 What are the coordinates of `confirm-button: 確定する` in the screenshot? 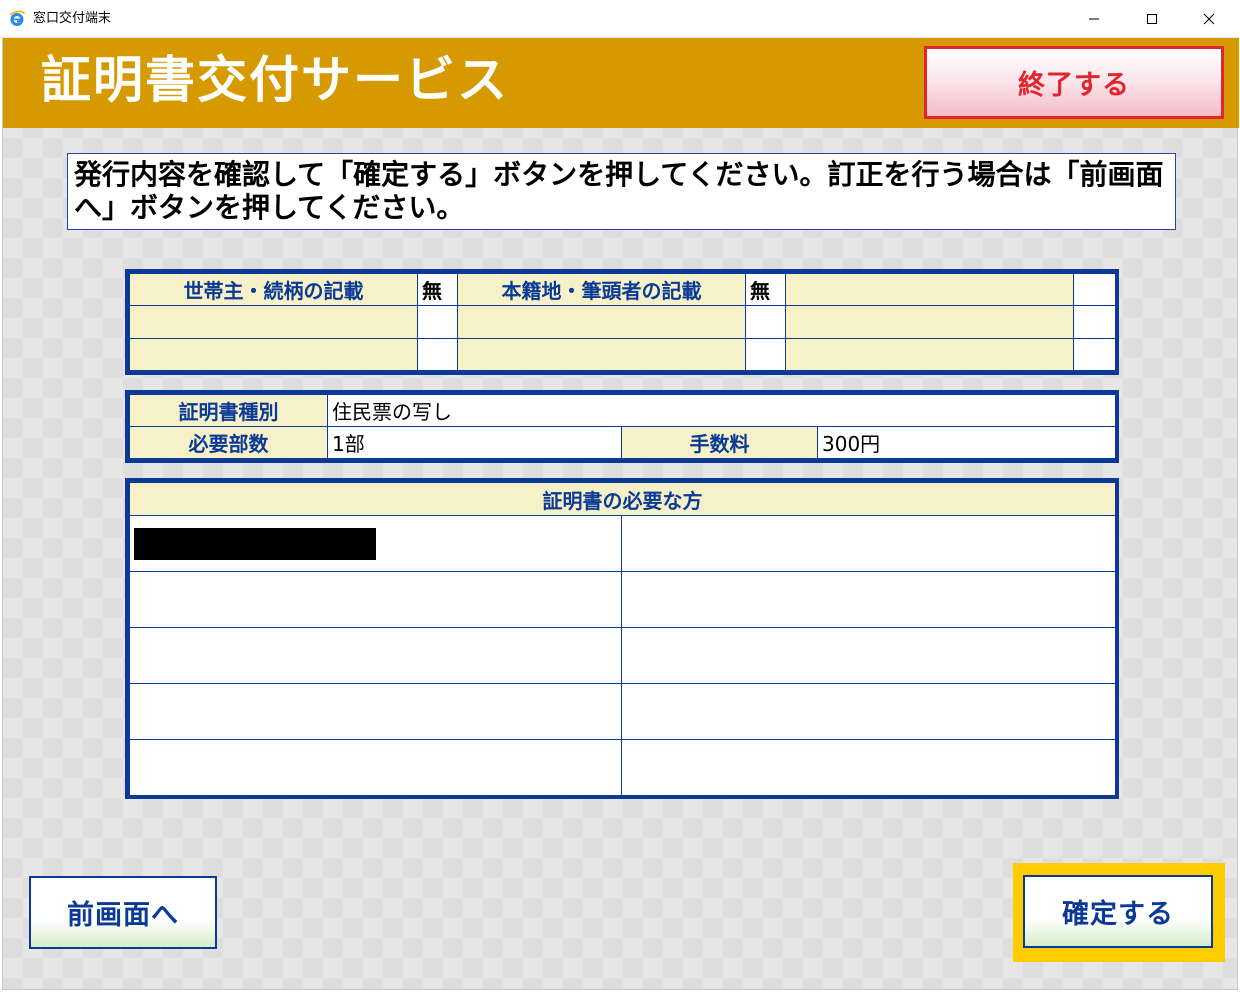 It's located at (1118, 911).